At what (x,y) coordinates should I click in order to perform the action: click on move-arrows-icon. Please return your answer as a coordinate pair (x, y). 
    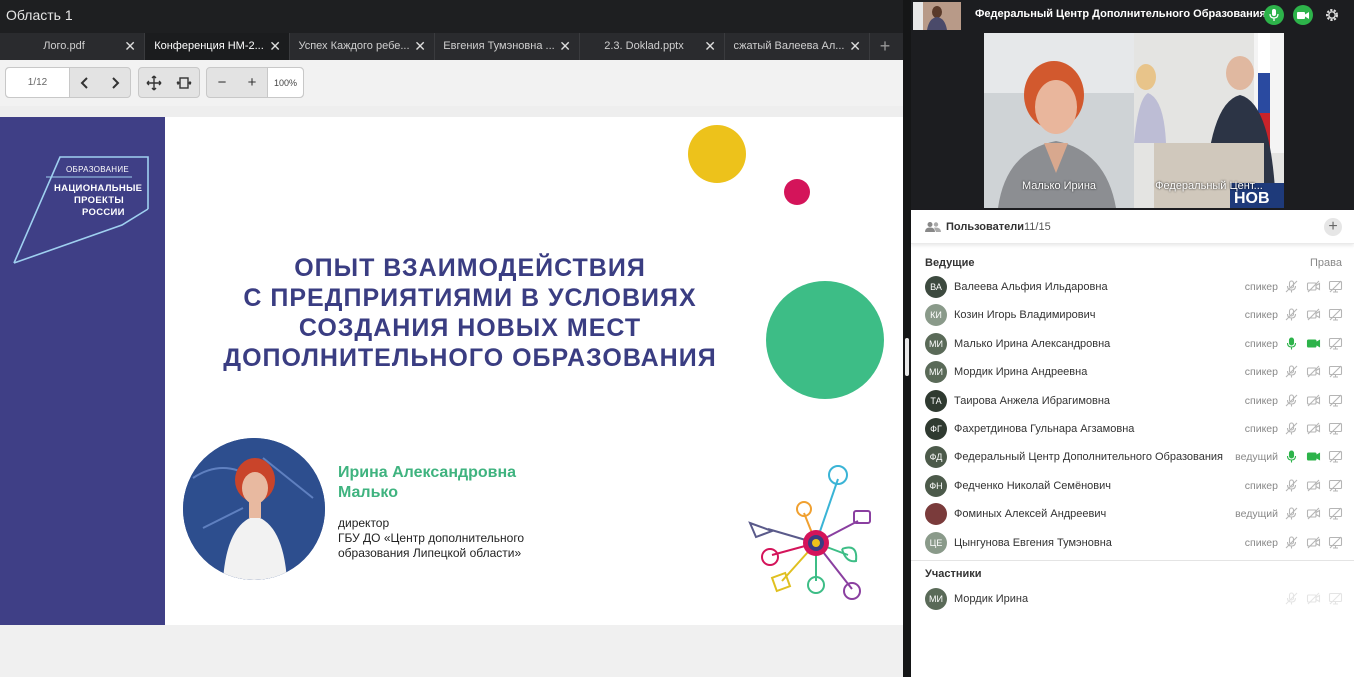
    Looking at the image, I should click on (154, 82).